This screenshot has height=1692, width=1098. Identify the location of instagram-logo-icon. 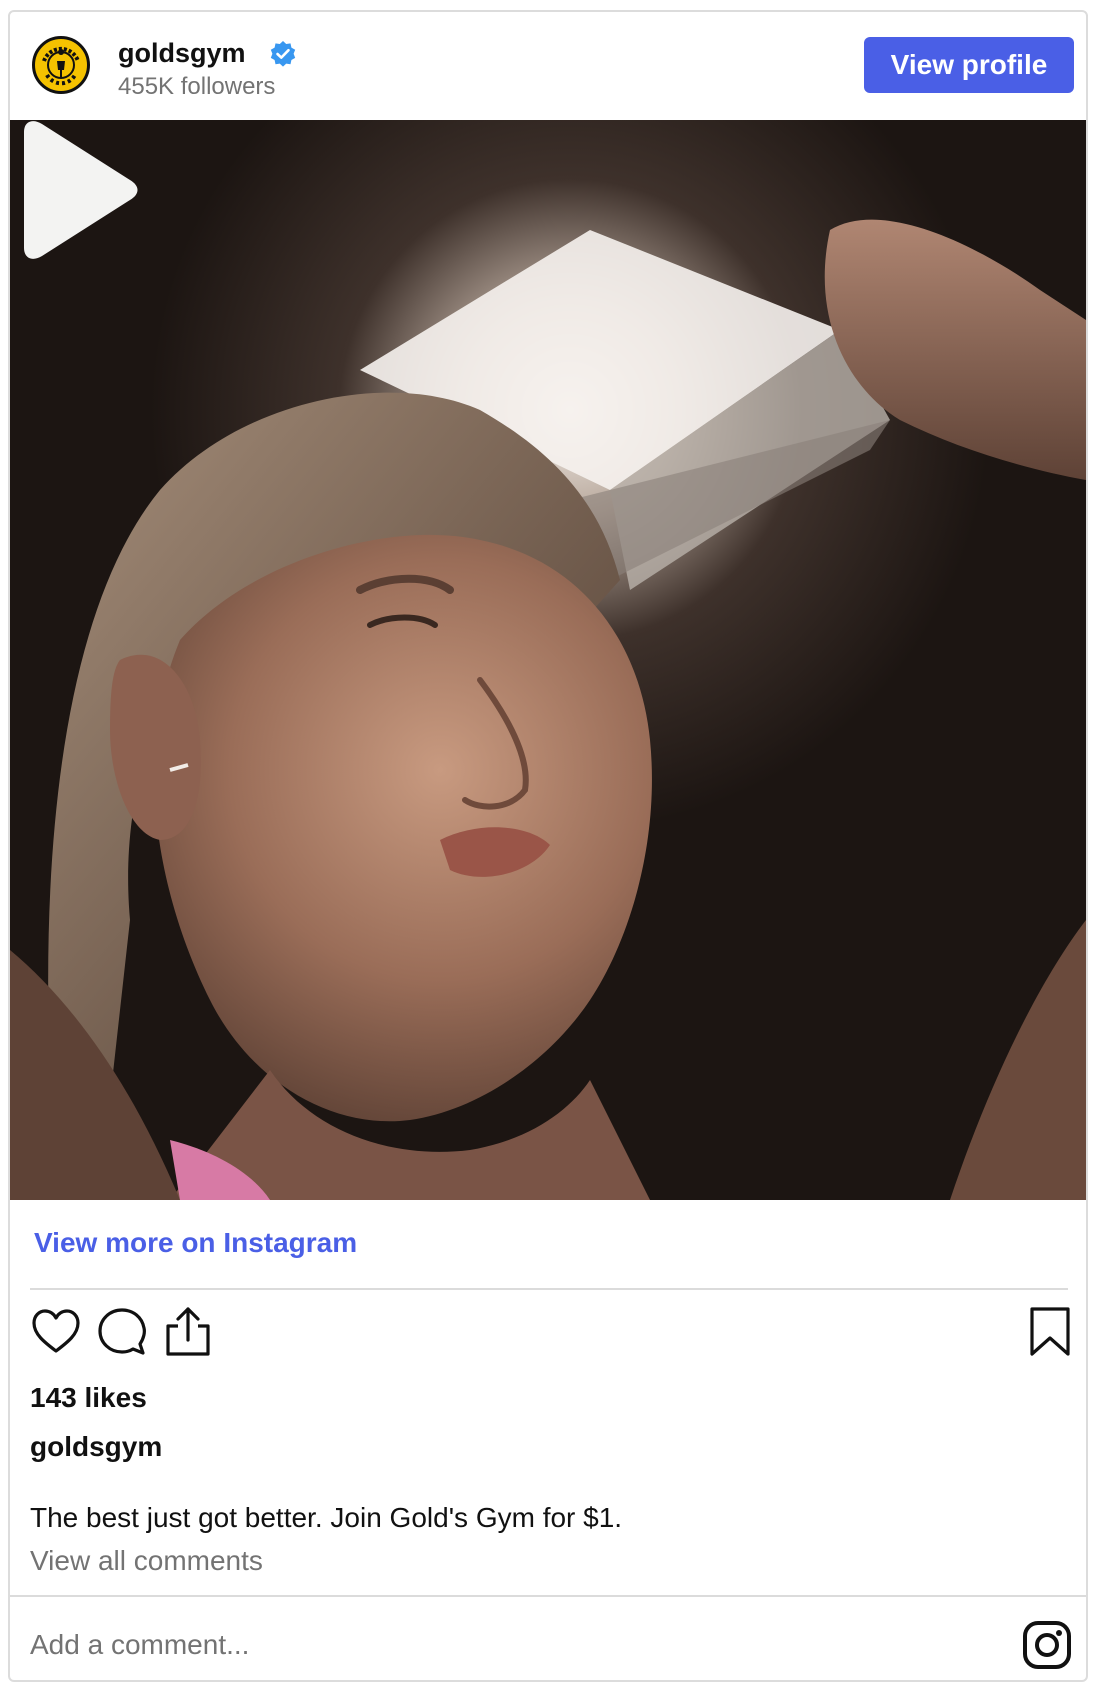
(1047, 1645).